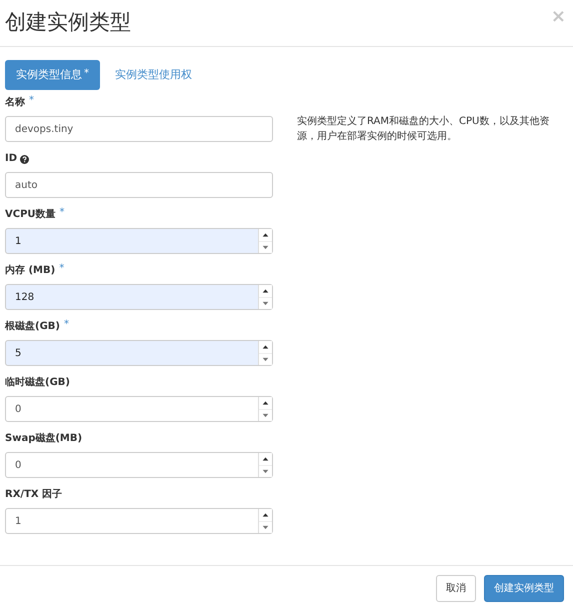 The width and height of the screenshot is (573, 611). Describe the element at coordinates (43, 439) in the screenshot. I see `field-label: Swap磁盘(MB)` at that location.